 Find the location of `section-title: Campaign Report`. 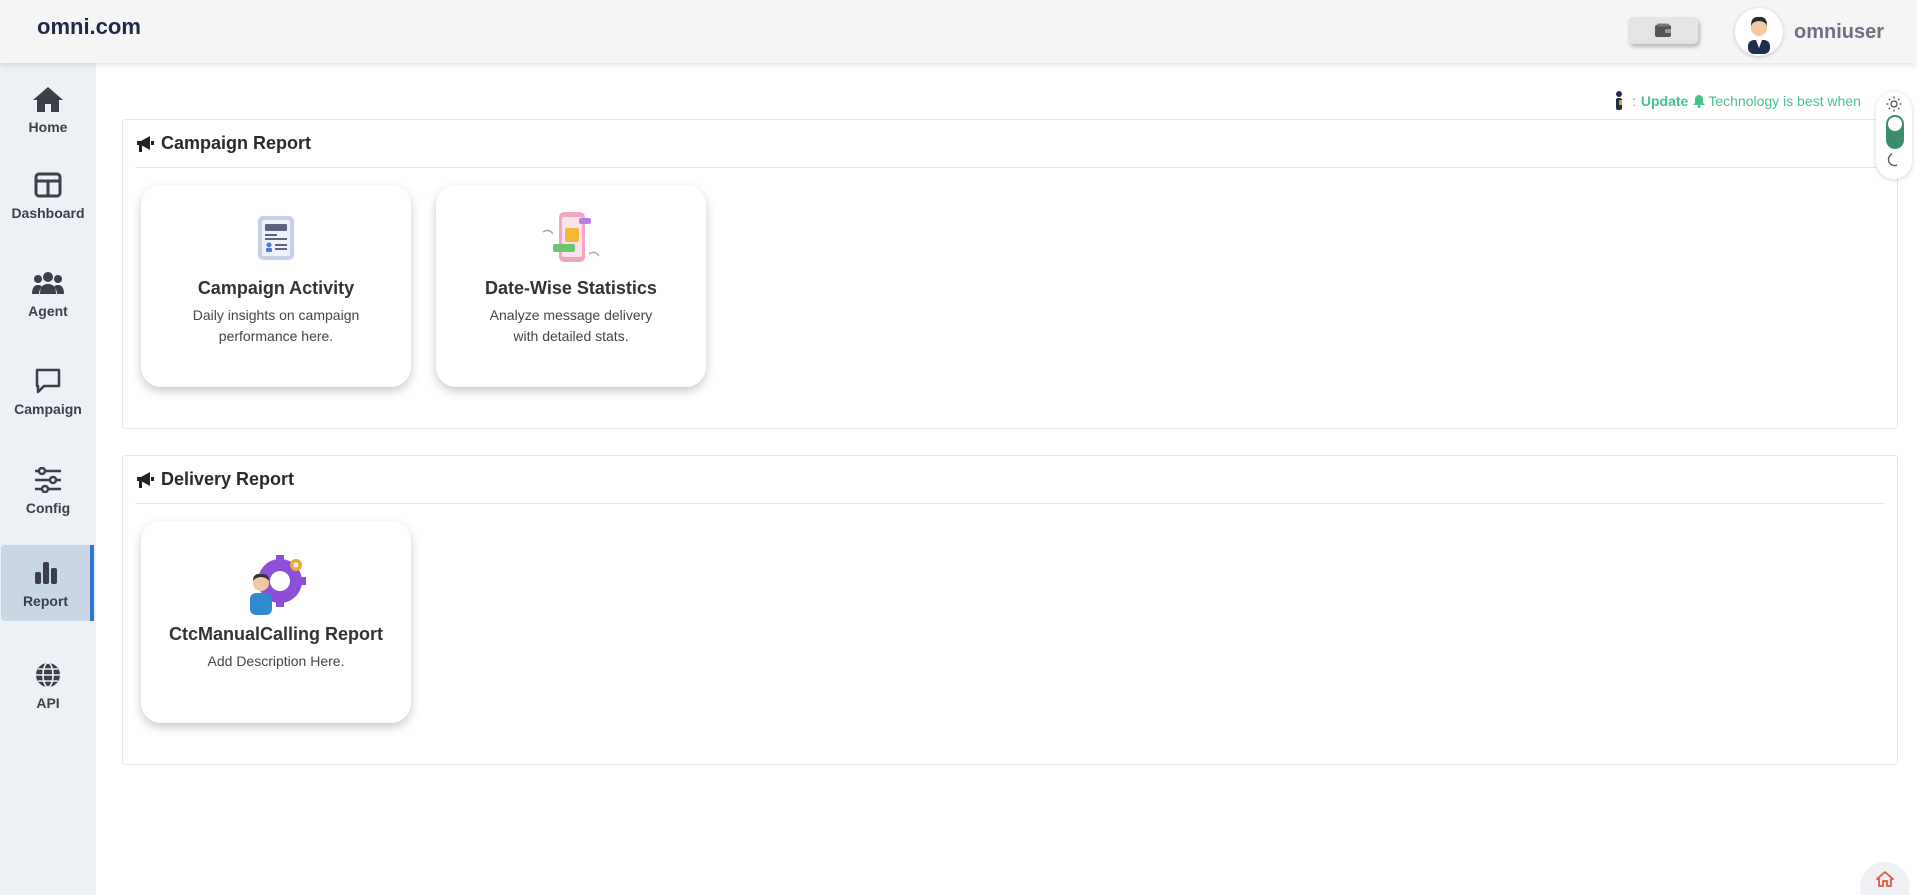

section-title: Campaign Report is located at coordinates (236, 143).